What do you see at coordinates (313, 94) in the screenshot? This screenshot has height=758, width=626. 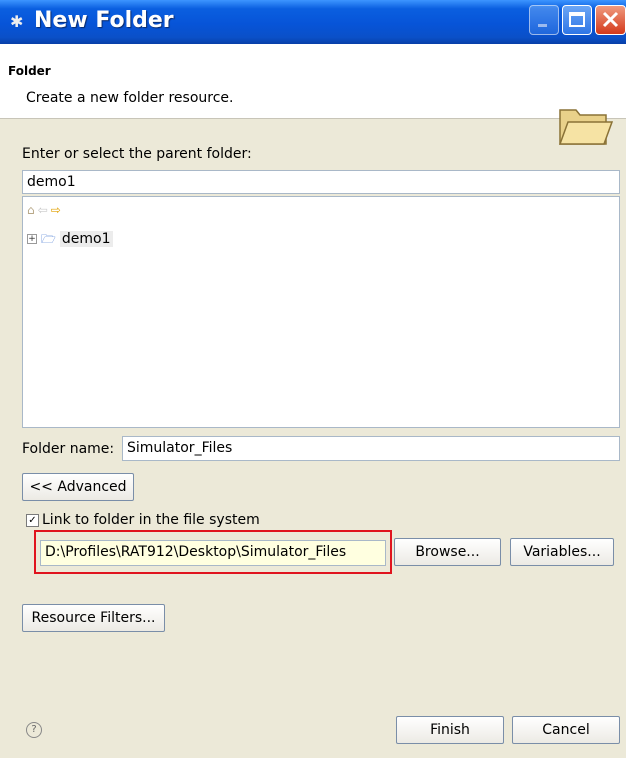 I see `wizard-banner: Folder Create a new folder resource.` at bounding box center [313, 94].